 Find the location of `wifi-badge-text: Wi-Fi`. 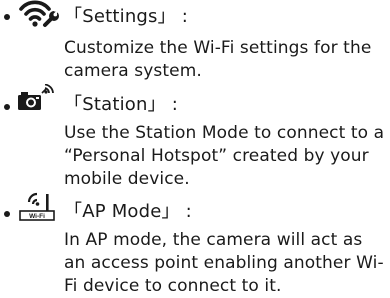

wifi-badge-text: Wi-Fi is located at coordinates (37, 216).